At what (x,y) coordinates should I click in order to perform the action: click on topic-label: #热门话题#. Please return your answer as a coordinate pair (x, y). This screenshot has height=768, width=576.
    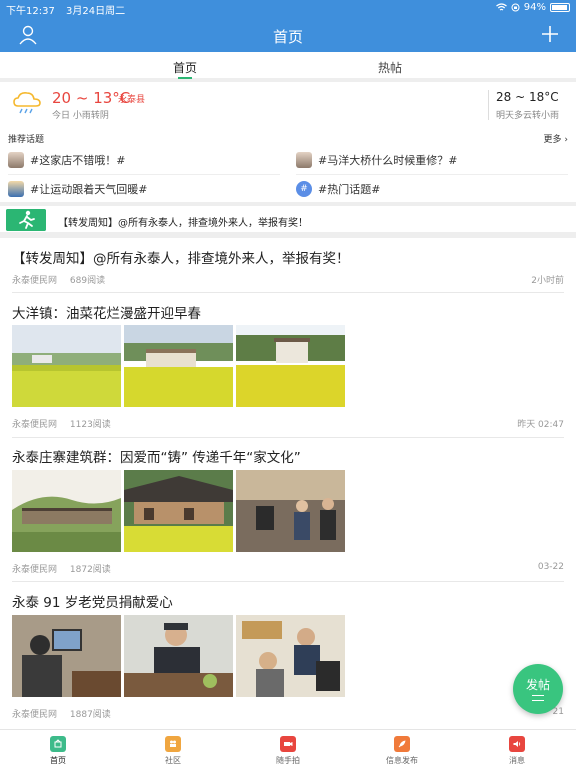
    Looking at the image, I should click on (349, 189).